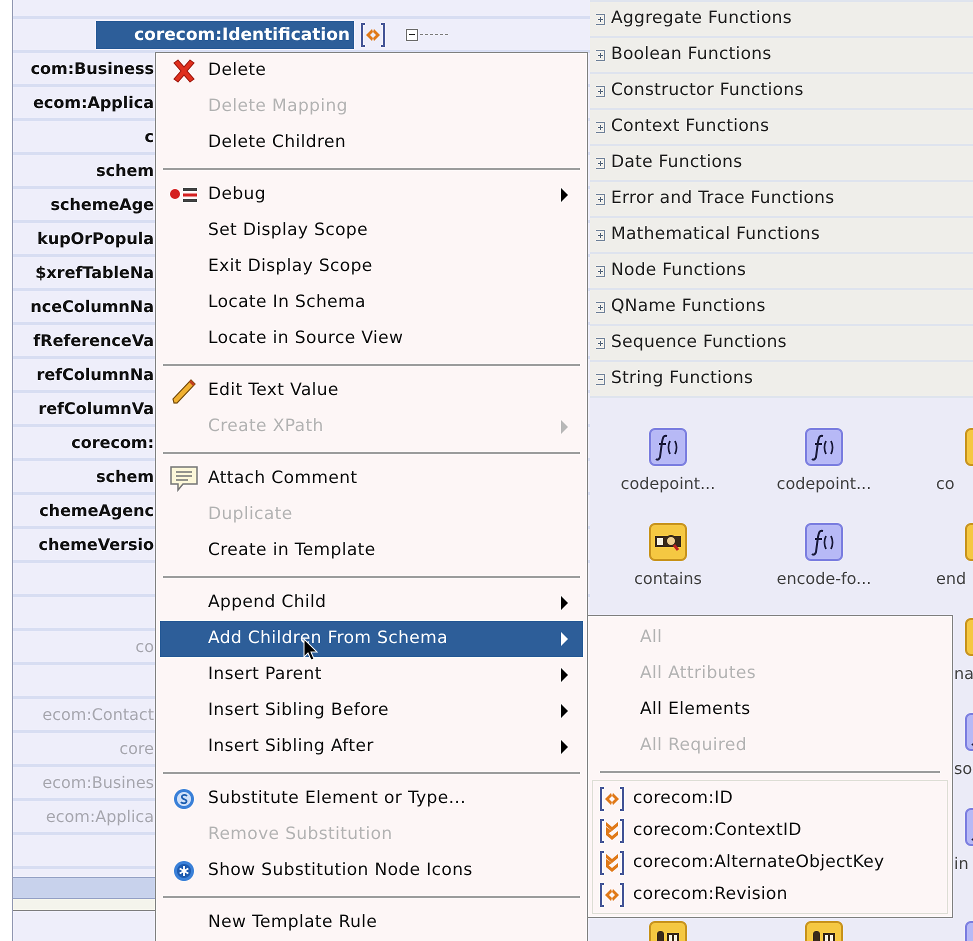 The width and height of the screenshot is (973, 941). Describe the element at coordinates (770, 895) in the screenshot. I see `element-item: corecom:Revision` at that location.